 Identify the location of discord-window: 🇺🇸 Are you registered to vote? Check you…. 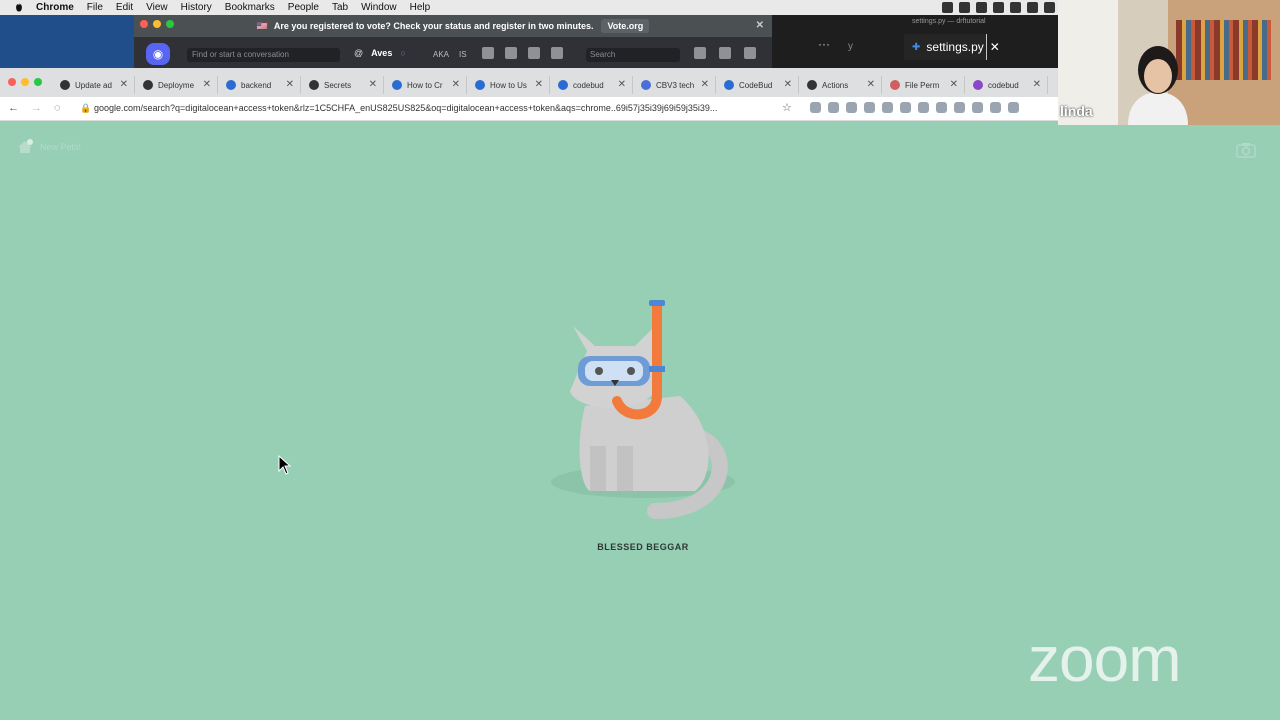
(453, 41).